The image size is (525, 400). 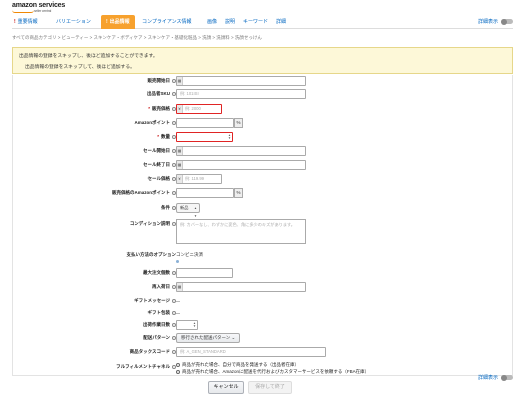 What do you see at coordinates (178, 301) in the screenshot?
I see `gift-message-checkbox` at bounding box center [178, 301].